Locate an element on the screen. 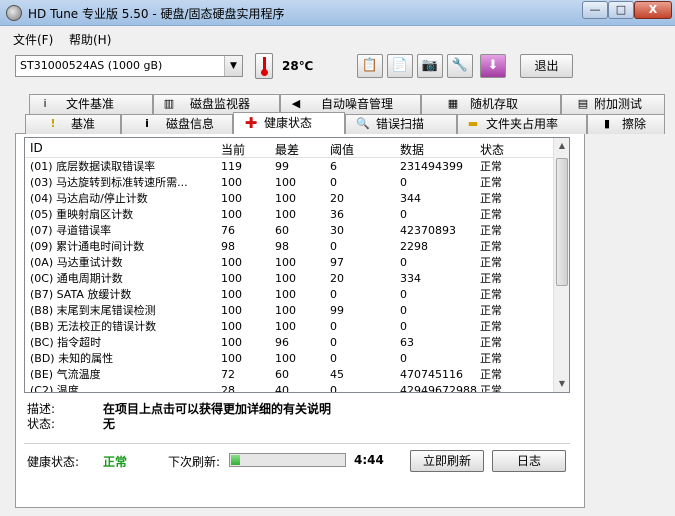 The image size is (675, 516). tab-row-bottom: ! 基准 i 磁盘信息 ✚ 健康状态 🔍 错误扫描 ▬ 文件夹占用率 ▮ 擦除 is located at coordinates (340, 123).